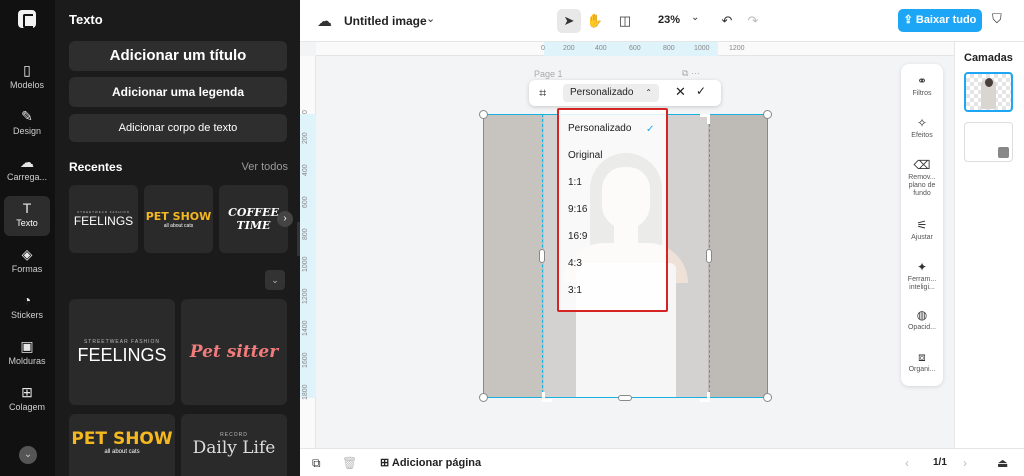 This screenshot has height=476, width=1024. What do you see at coordinates (940, 462) in the screenshot?
I see `page-counter: 1/1` at bounding box center [940, 462].